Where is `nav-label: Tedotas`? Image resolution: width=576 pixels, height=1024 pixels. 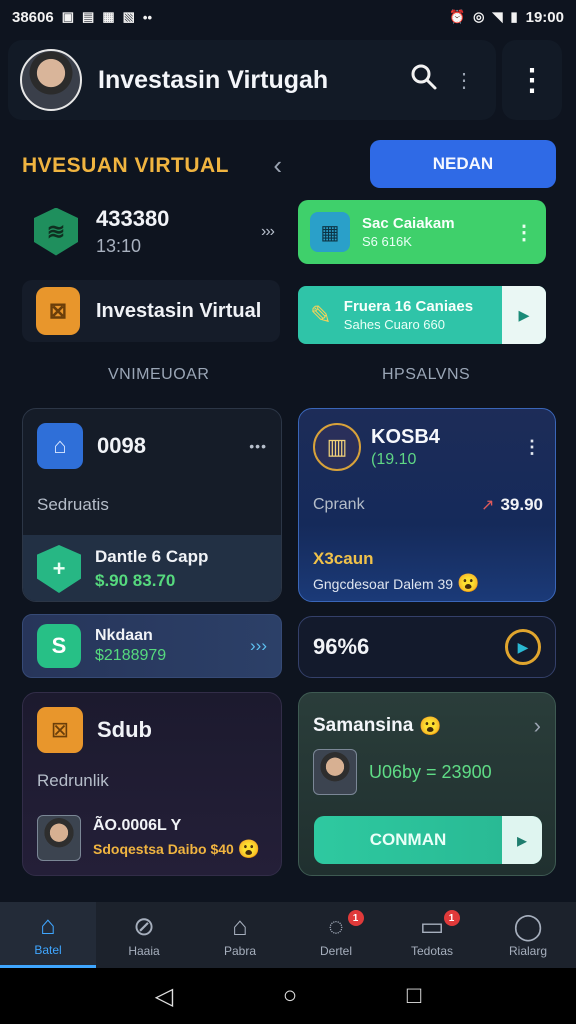 nav-label: Tedotas is located at coordinates (432, 951).